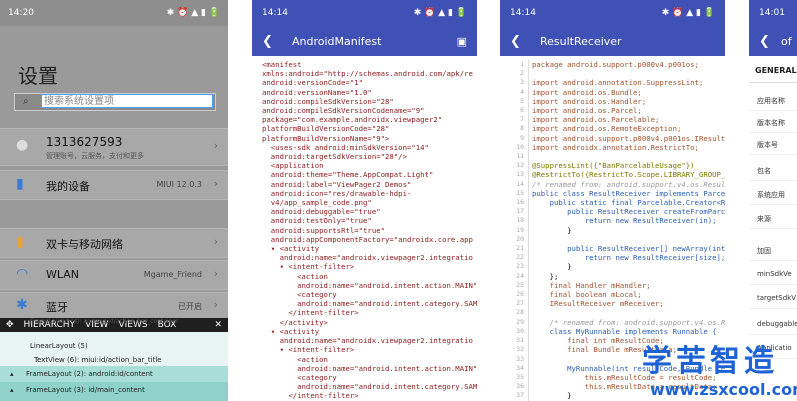  I want to click on line-number: 35, so click(520, 376).